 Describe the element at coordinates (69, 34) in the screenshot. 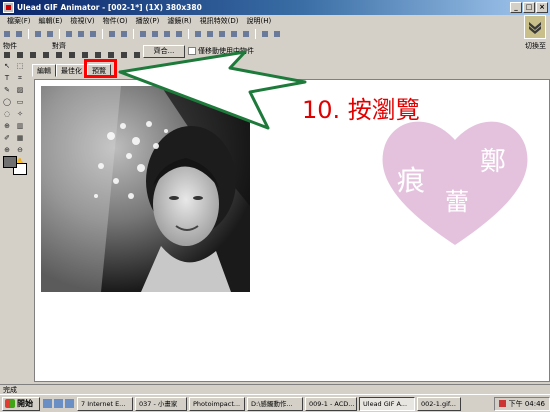

I see `add-image-icon` at that location.